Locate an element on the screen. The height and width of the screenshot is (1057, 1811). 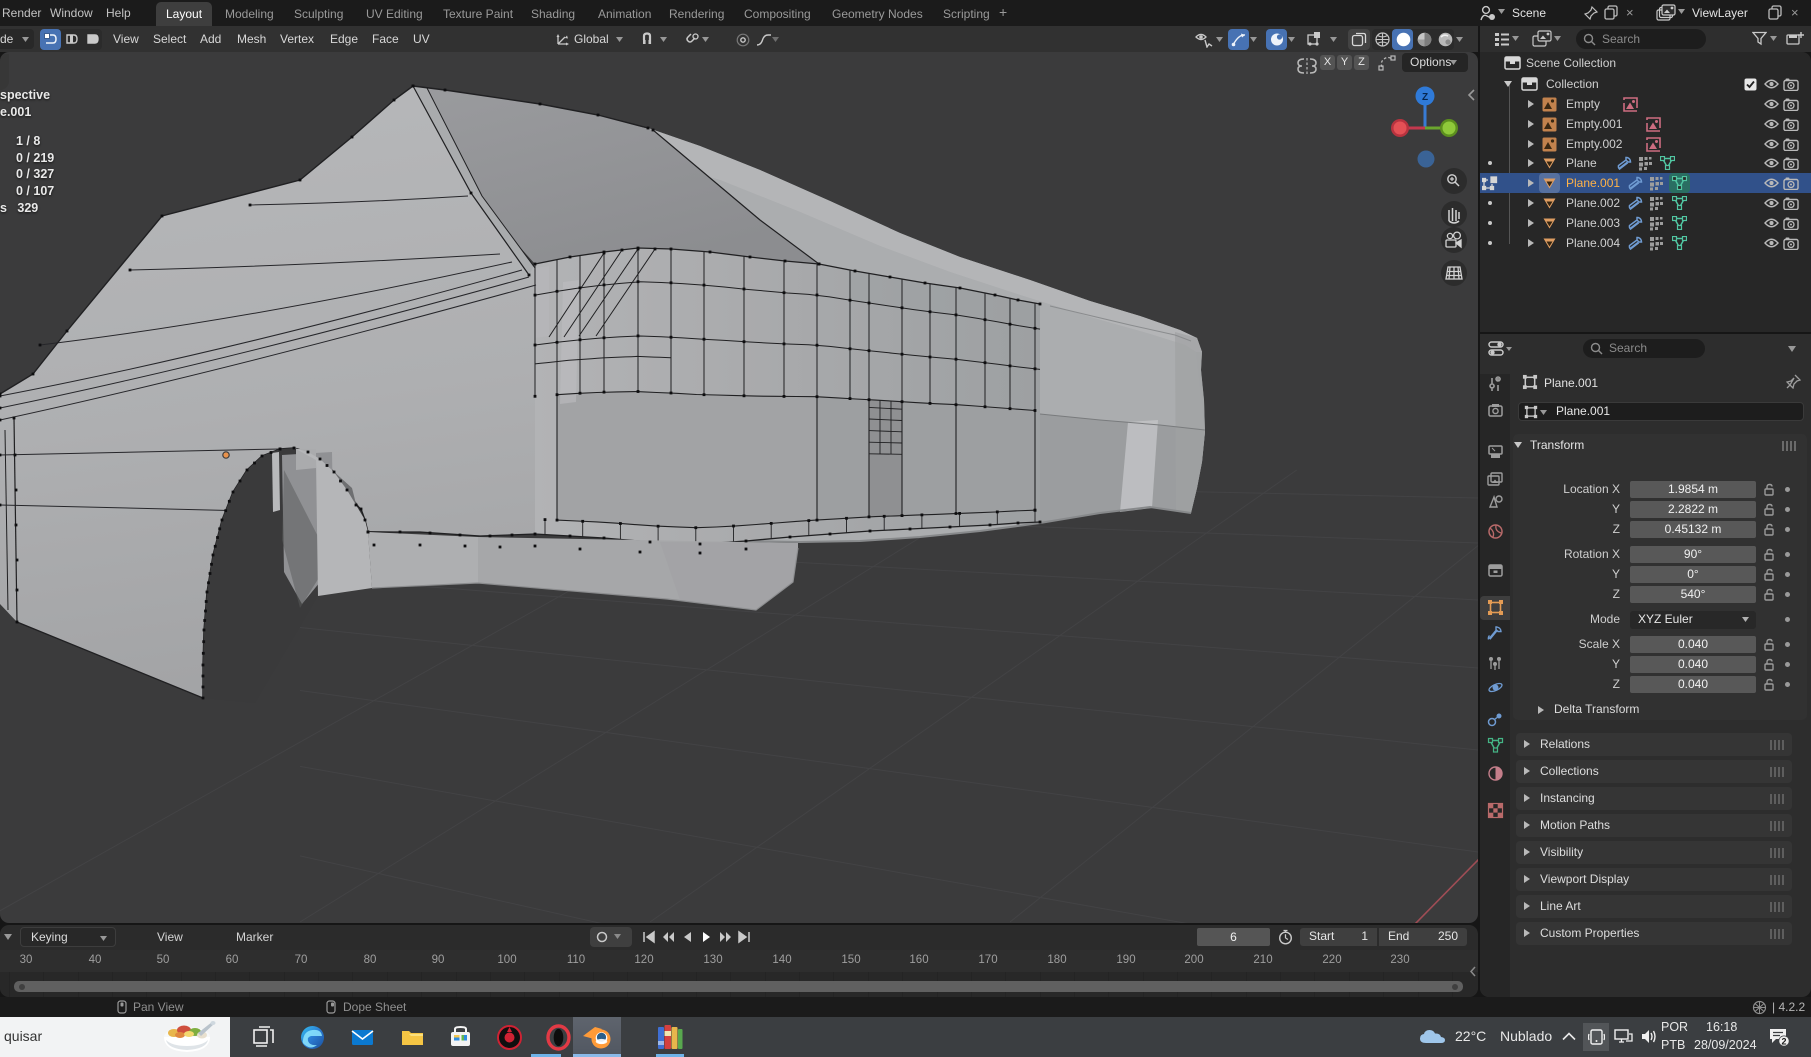
svg-text: 2 is located at coordinates (1783, 1042).